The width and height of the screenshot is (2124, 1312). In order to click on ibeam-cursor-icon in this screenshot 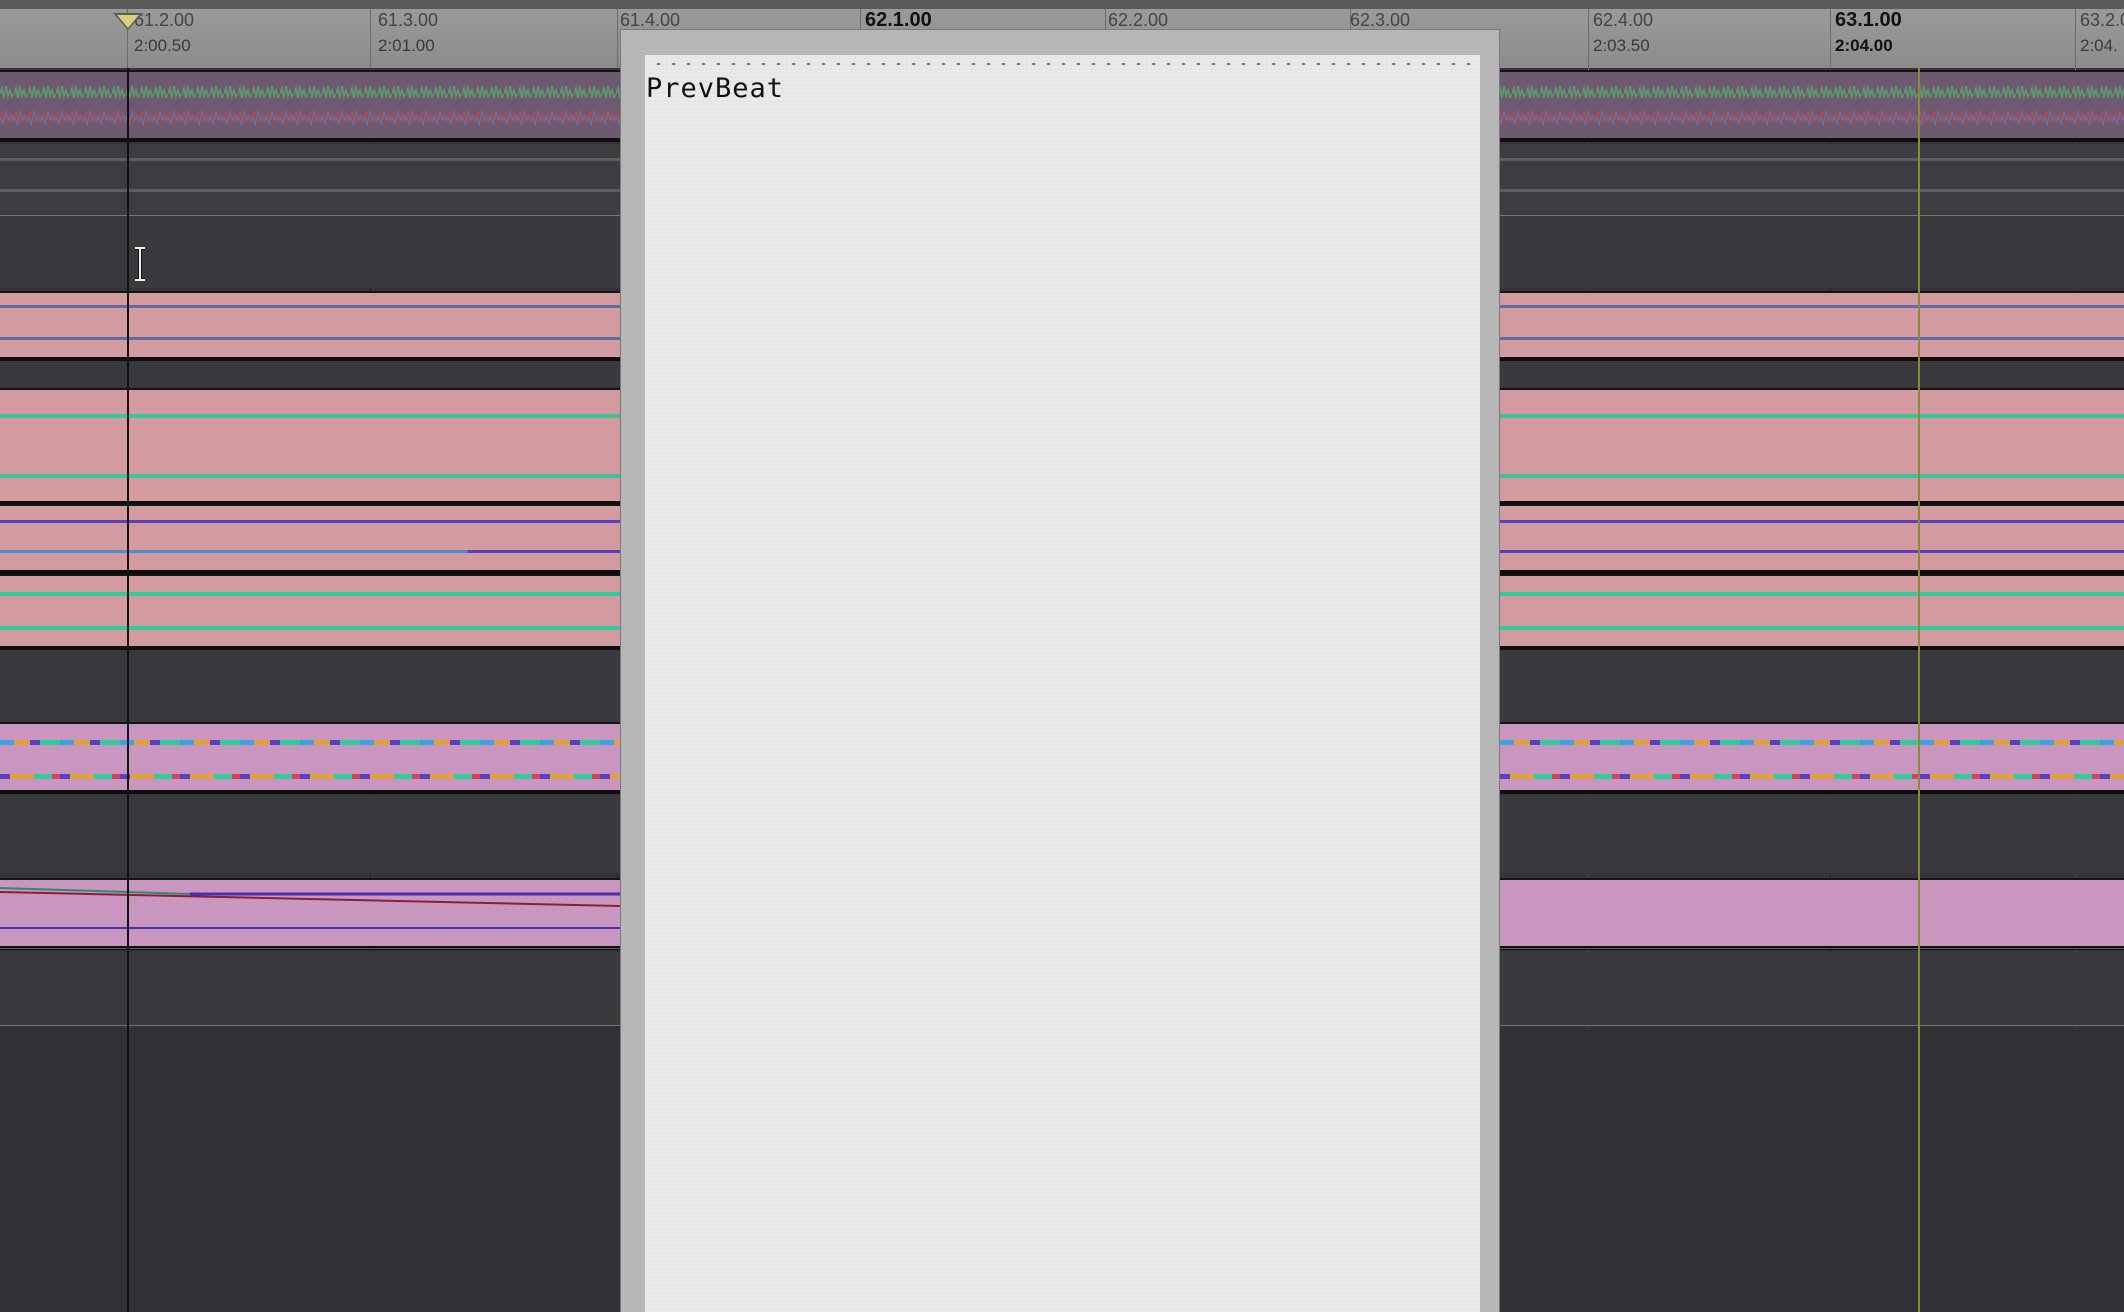, I will do `click(140, 264)`.